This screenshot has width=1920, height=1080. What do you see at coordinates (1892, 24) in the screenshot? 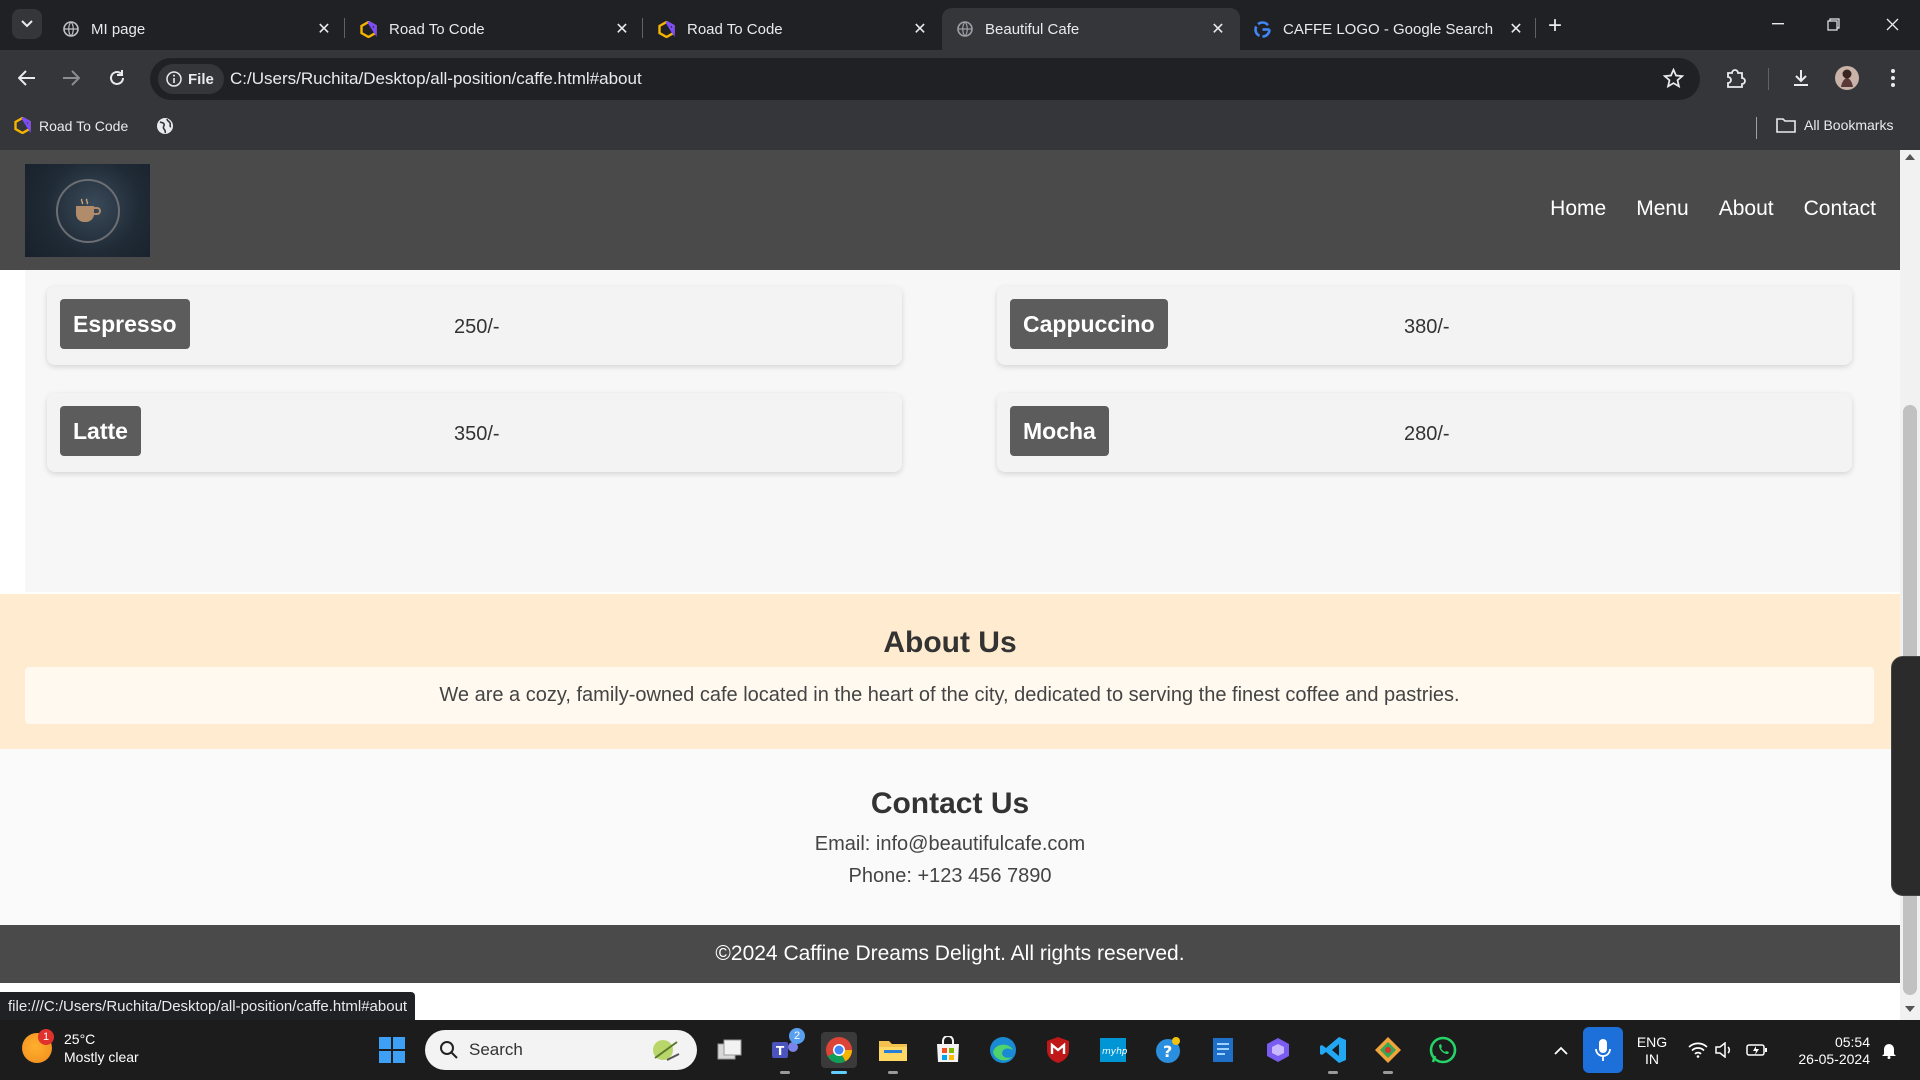
I see `close-window-button` at bounding box center [1892, 24].